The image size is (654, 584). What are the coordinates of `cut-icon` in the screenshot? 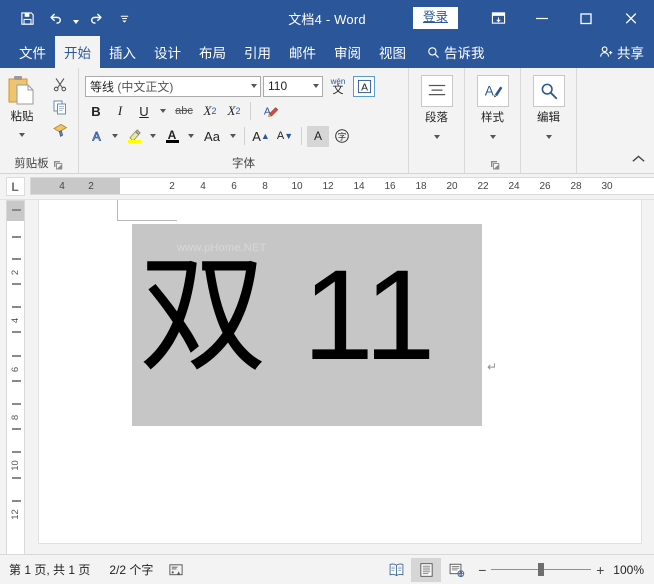 It's located at (60, 84).